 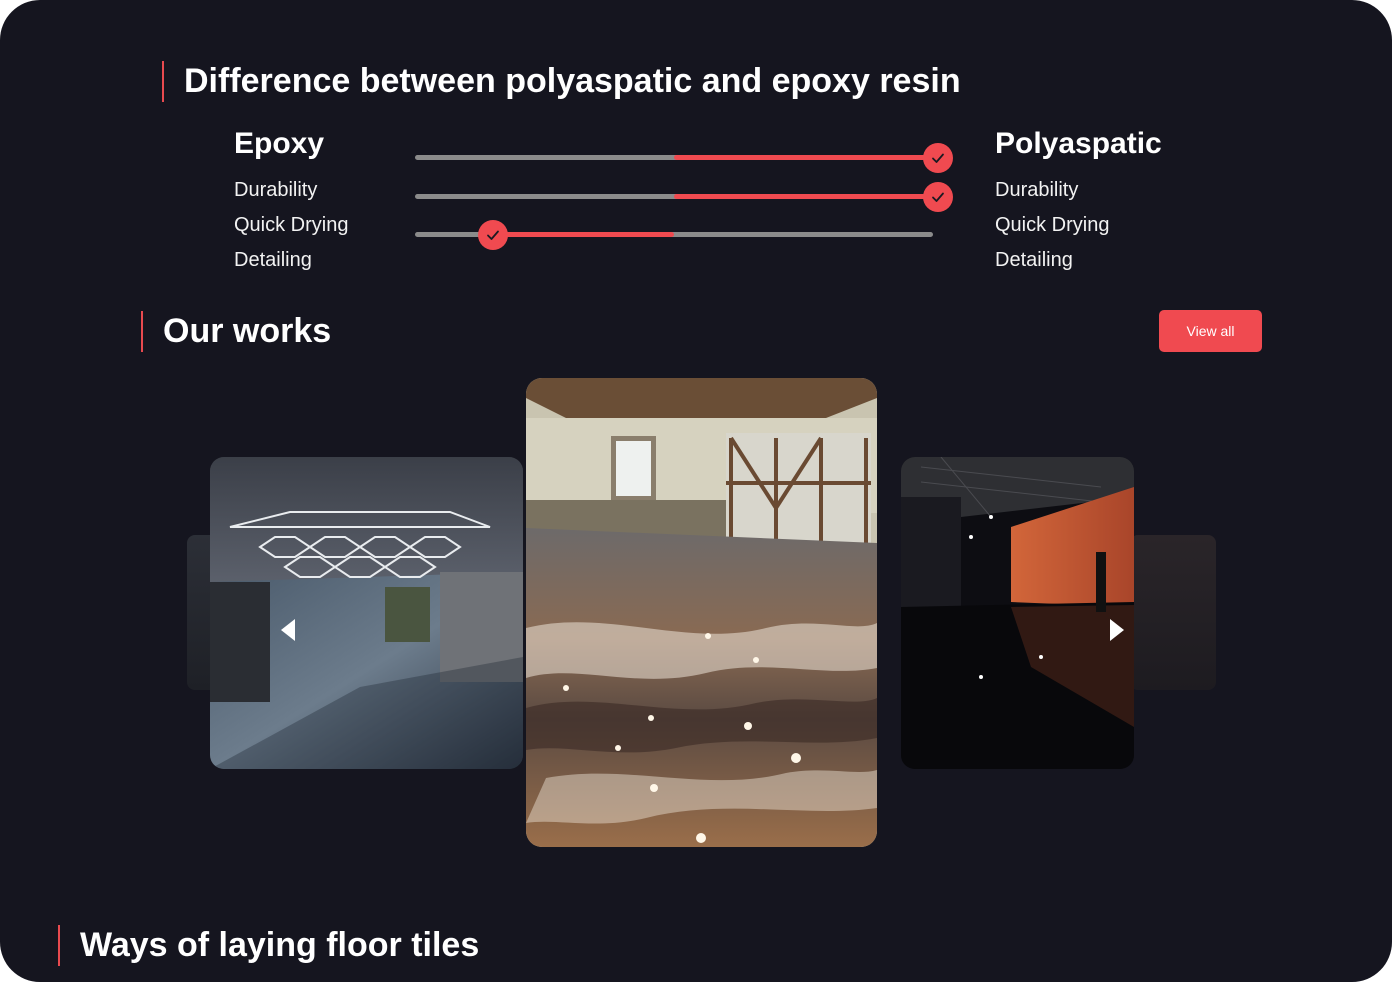 What do you see at coordinates (1078, 143) in the screenshot?
I see `polyaspatic-heading: Polyaspatic` at bounding box center [1078, 143].